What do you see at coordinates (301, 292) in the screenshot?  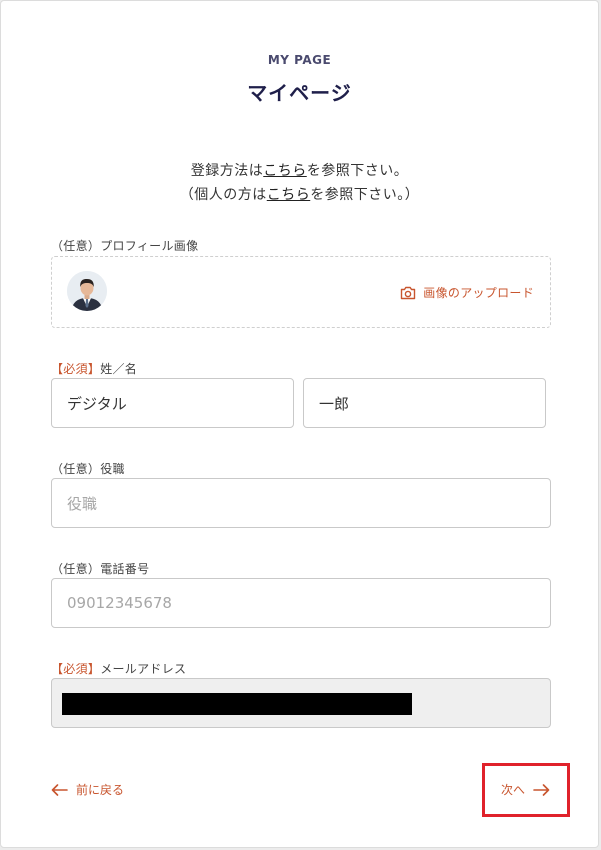 I see `profile-image-dropzone: 画像のアップロード` at bounding box center [301, 292].